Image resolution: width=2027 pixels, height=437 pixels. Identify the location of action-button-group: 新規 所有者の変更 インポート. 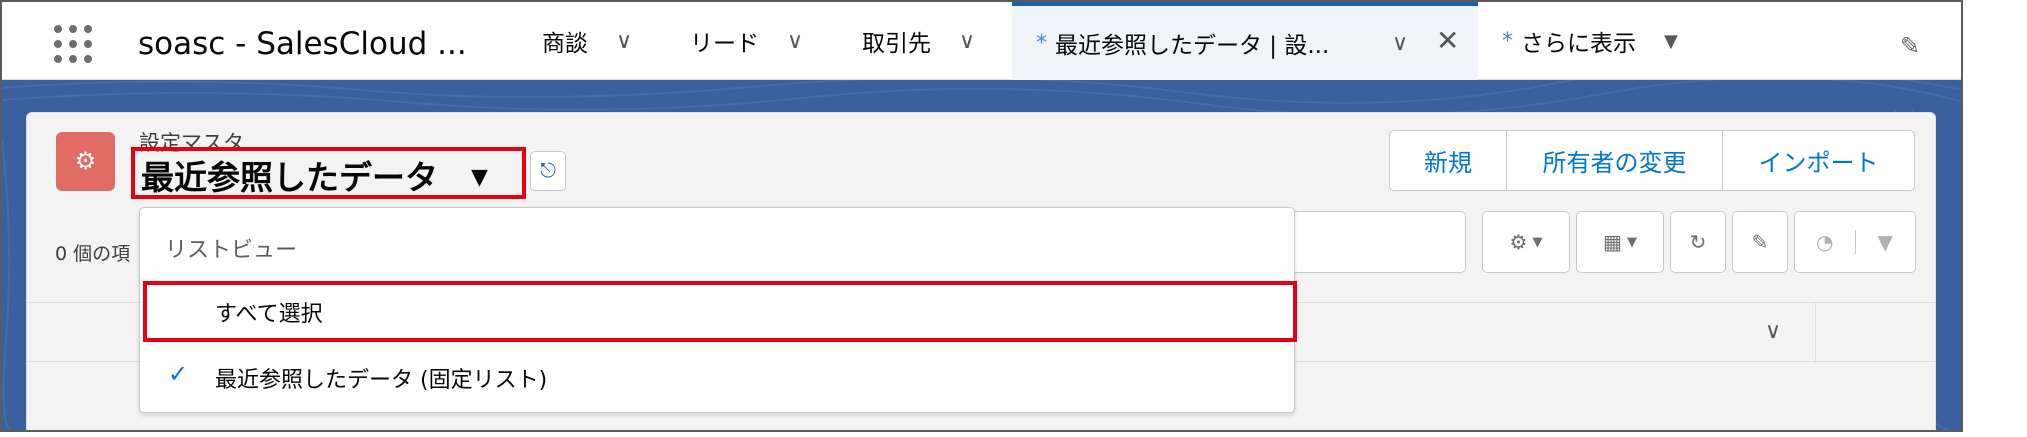
(1652, 160).